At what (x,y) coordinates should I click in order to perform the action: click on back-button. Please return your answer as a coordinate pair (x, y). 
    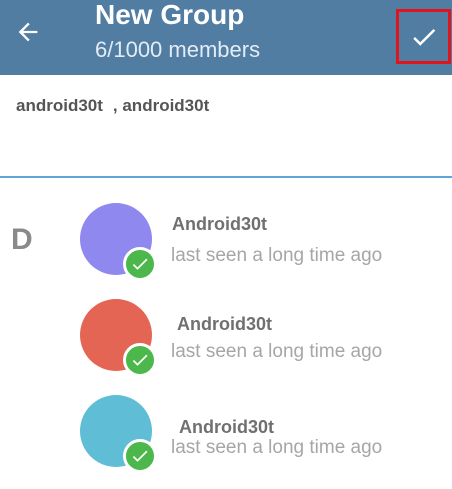
    Looking at the image, I should click on (28, 32).